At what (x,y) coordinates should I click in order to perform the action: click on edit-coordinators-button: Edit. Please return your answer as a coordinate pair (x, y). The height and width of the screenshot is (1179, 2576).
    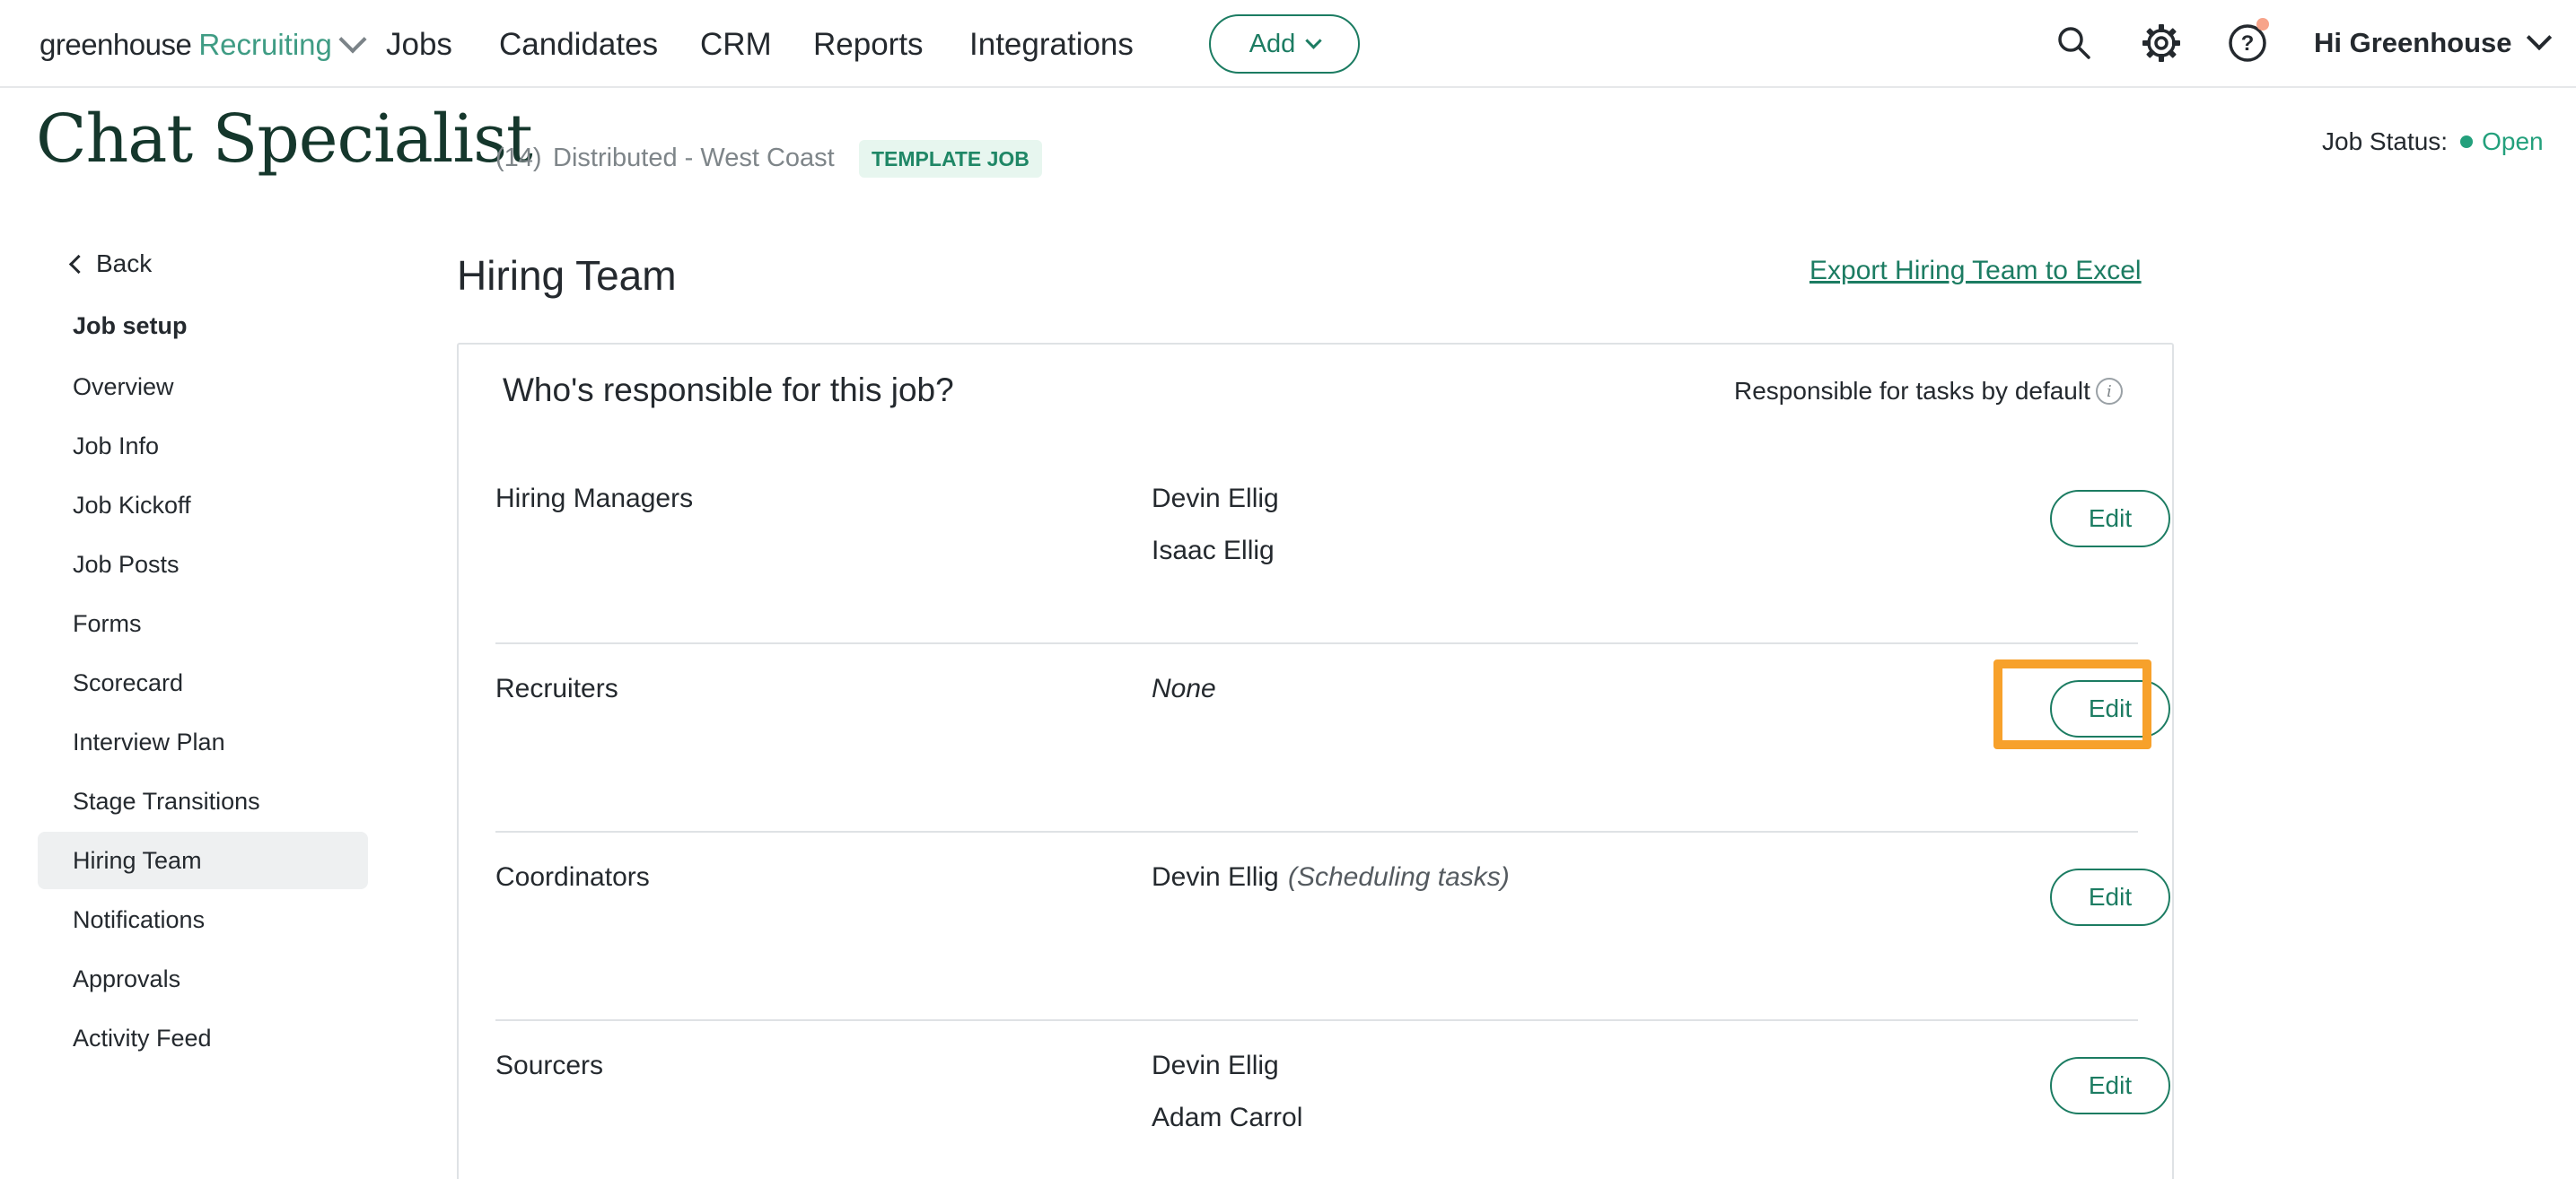
    Looking at the image, I should click on (2110, 898).